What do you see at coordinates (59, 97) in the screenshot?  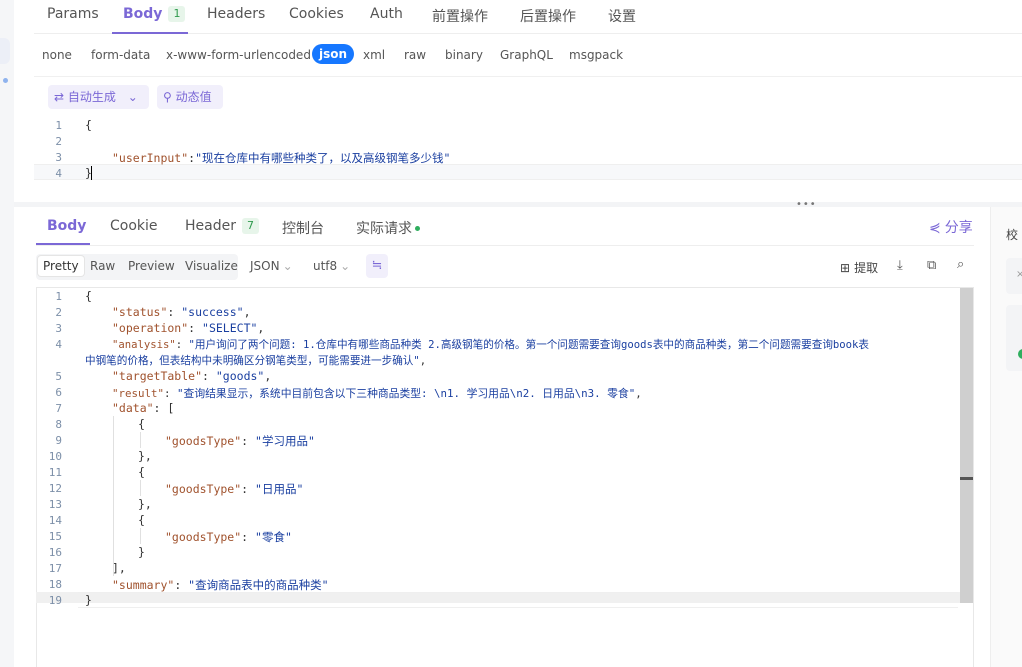 I see `swap-icon: ⇄` at bounding box center [59, 97].